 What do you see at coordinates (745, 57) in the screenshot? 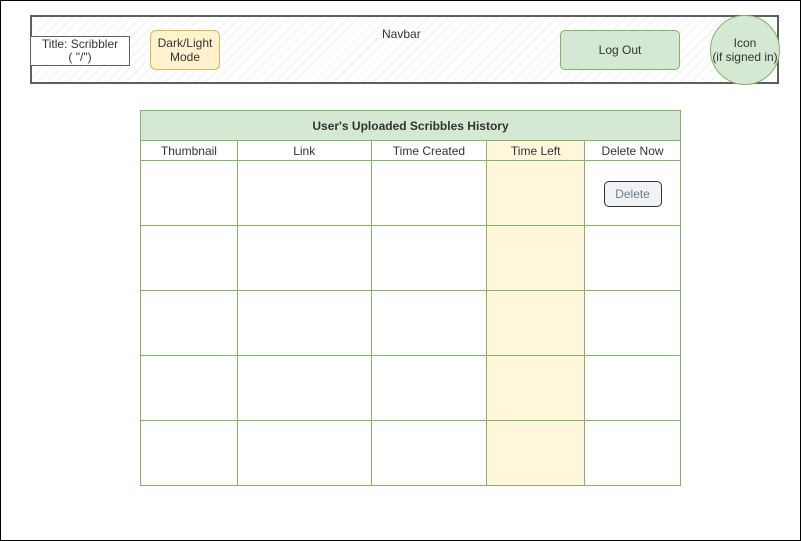
I see `avatar-label-line2: (if signed in)` at bounding box center [745, 57].